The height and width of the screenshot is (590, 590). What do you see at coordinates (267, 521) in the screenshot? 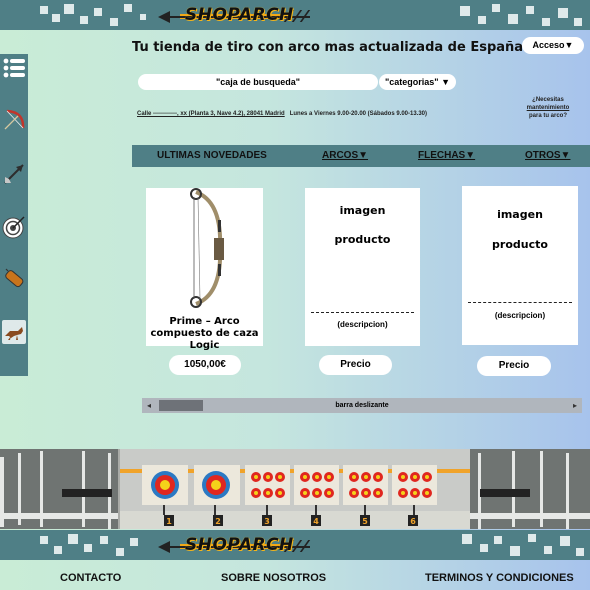
I see `lane-number: 3` at bounding box center [267, 521].